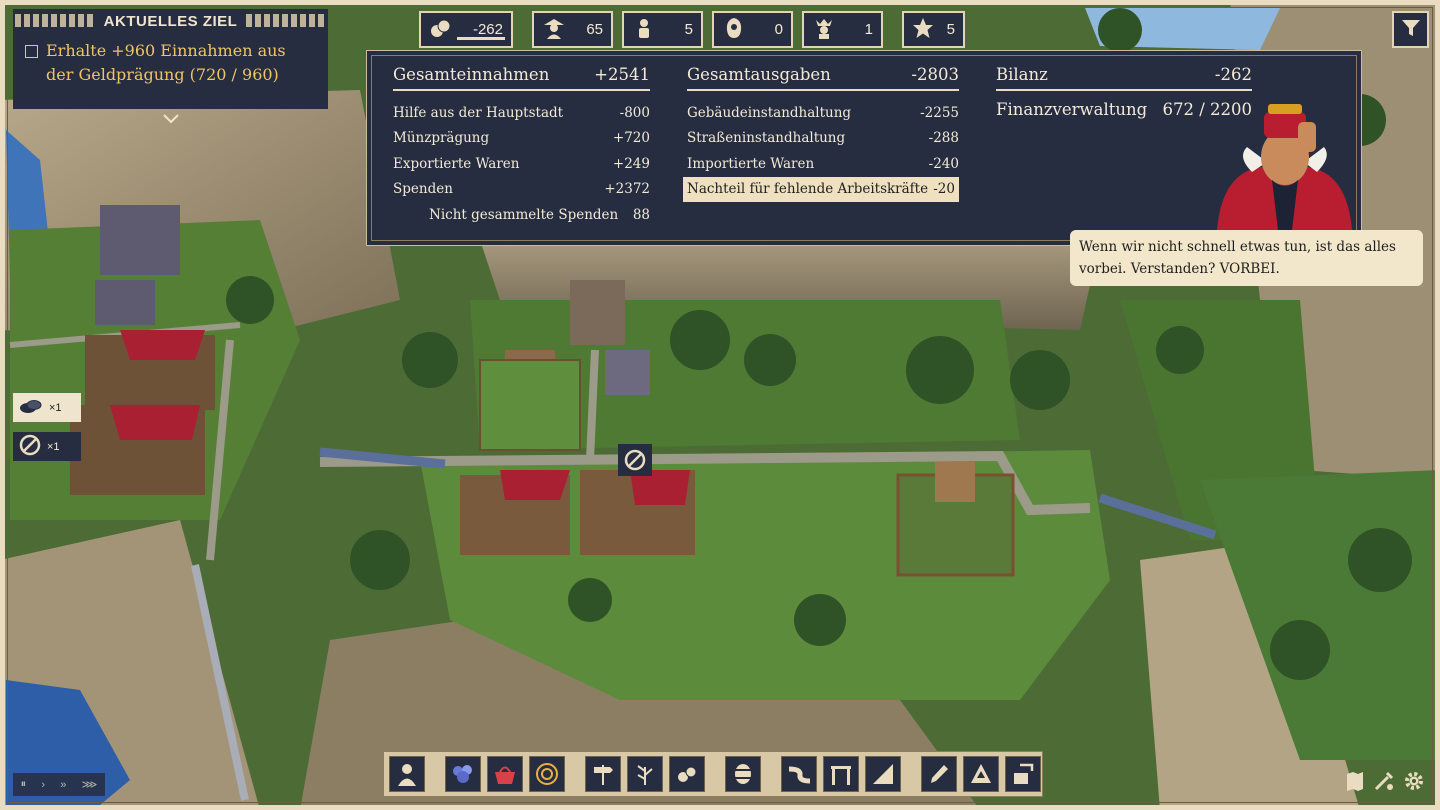  I want to click on income-value: +2372, so click(627, 189).